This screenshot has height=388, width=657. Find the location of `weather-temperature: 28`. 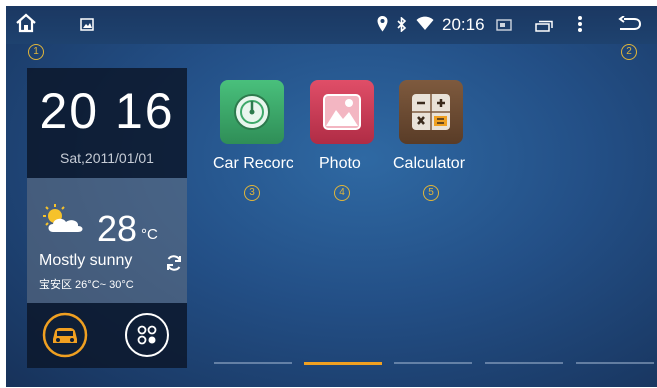

weather-temperature: 28 is located at coordinates (117, 228).